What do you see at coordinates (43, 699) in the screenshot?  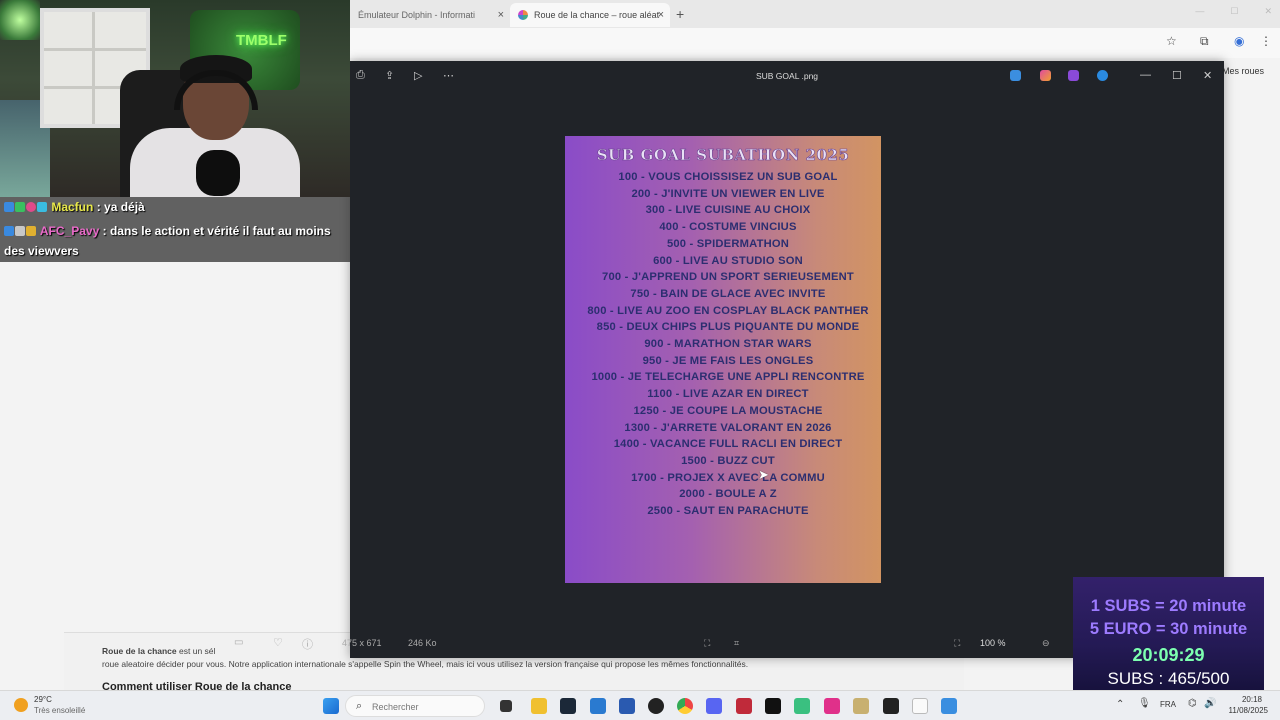 I see `weather-temp: 29°C` at bounding box center [43, 699].